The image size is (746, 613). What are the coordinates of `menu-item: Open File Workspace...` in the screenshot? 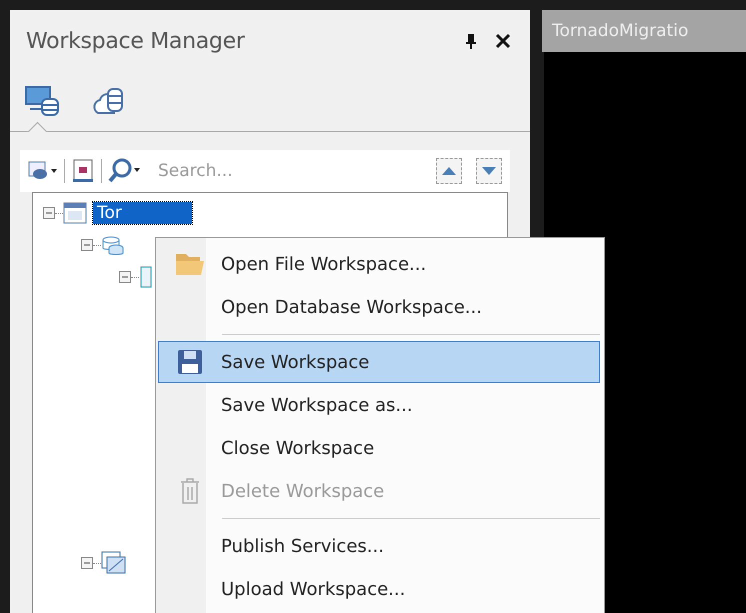 It's located at (379, 264).